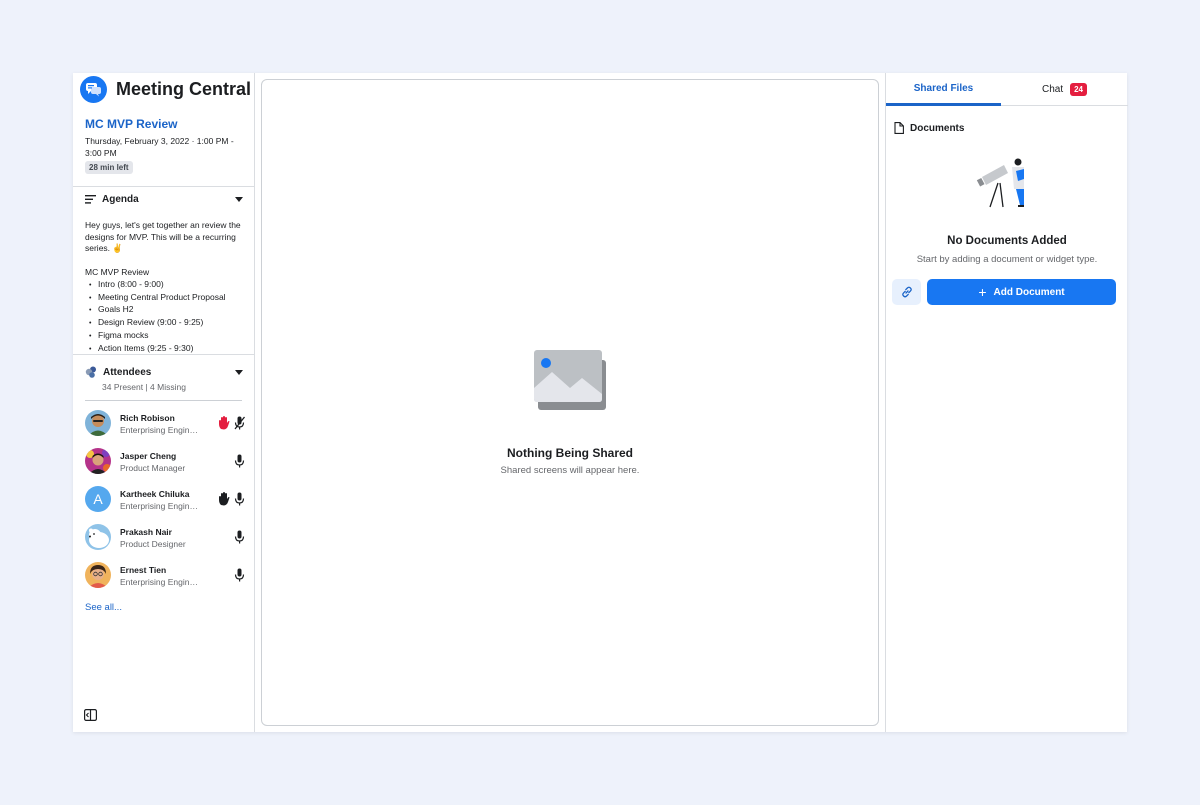  What do you see at coordinates (90, 372) in the screenshot?
I see `people-icon` at bounding box center [90, 372].